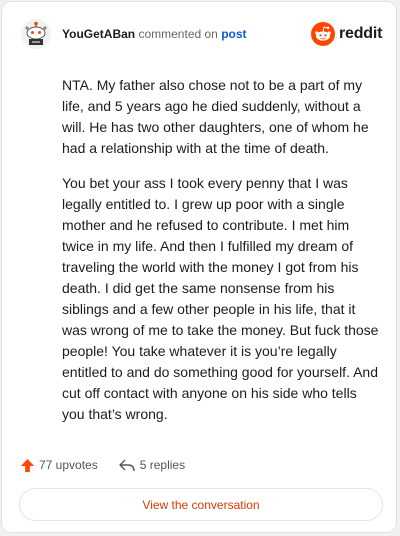 Image resolution: width=400 pixels, height=536 pixels. What do you see at coordinates (361, 33) in the screenshot?
I see `reddit-wordmark: reddit` at bounding box center [361, 33].